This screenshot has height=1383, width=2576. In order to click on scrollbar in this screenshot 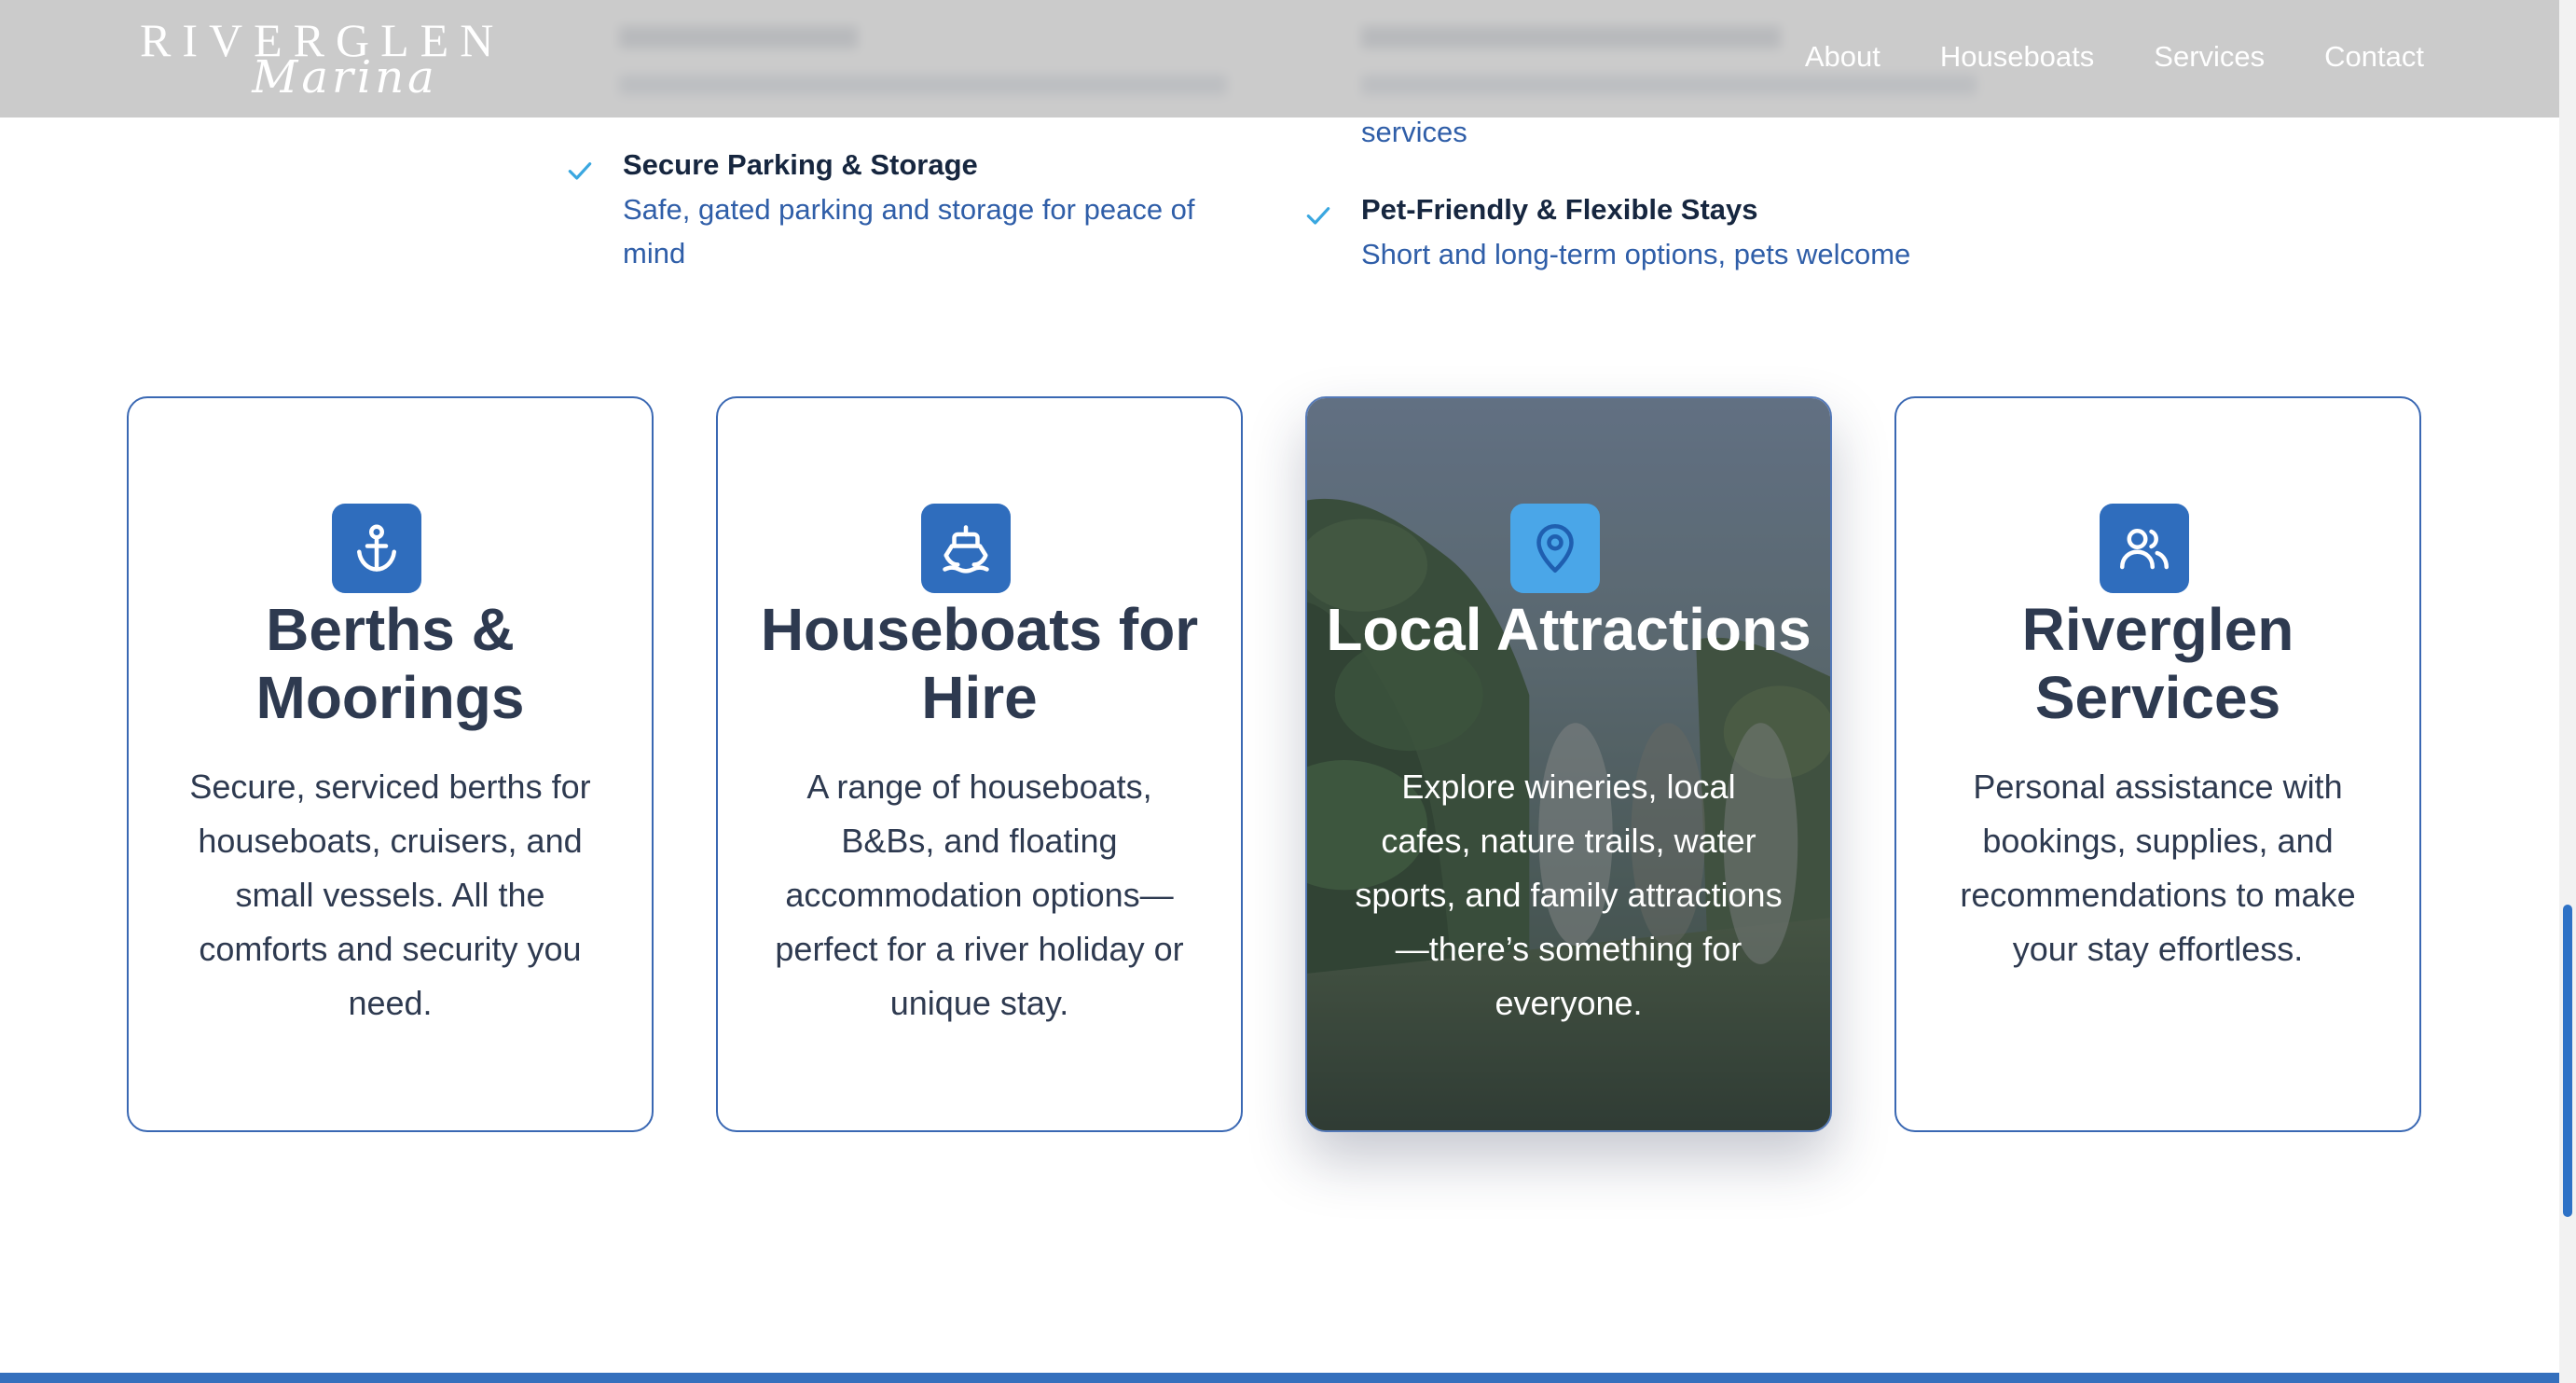, I will do `click(2567, 691)`.